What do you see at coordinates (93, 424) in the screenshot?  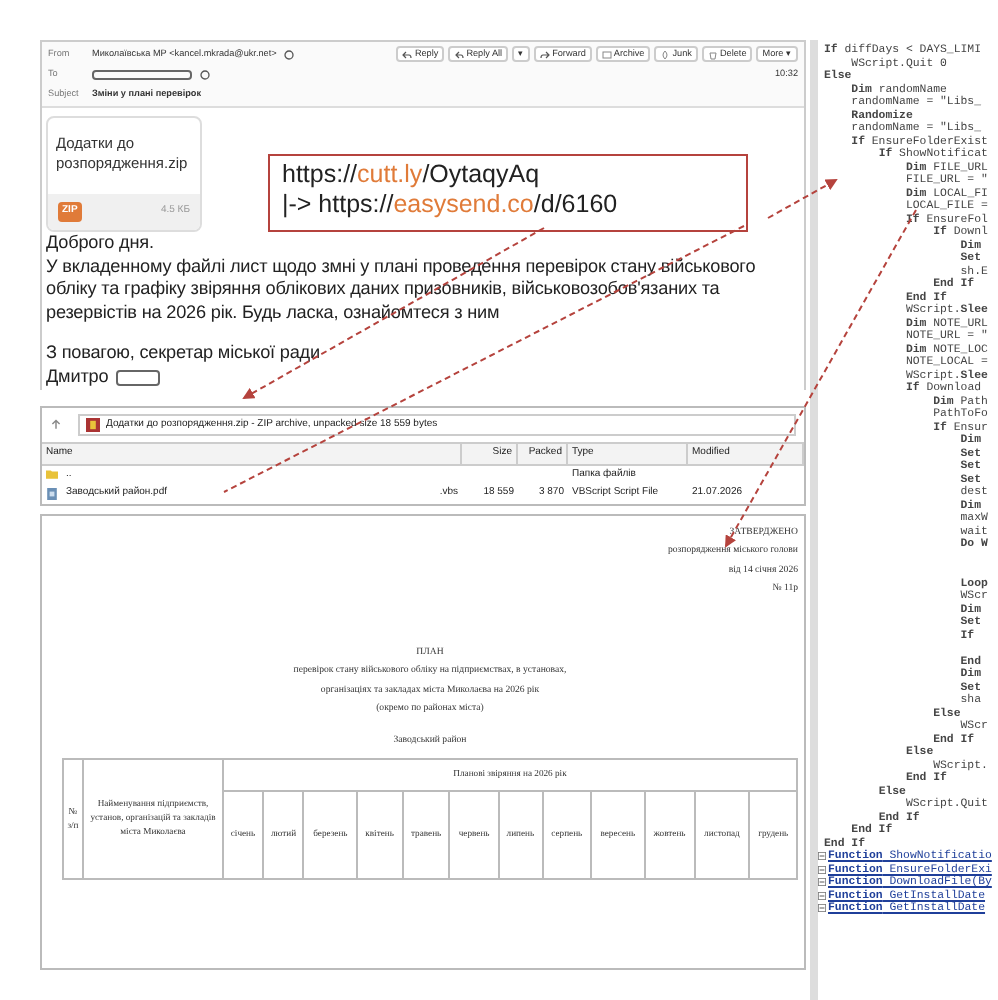 I see `archive-file-icon` at bounding box center [93, 424].